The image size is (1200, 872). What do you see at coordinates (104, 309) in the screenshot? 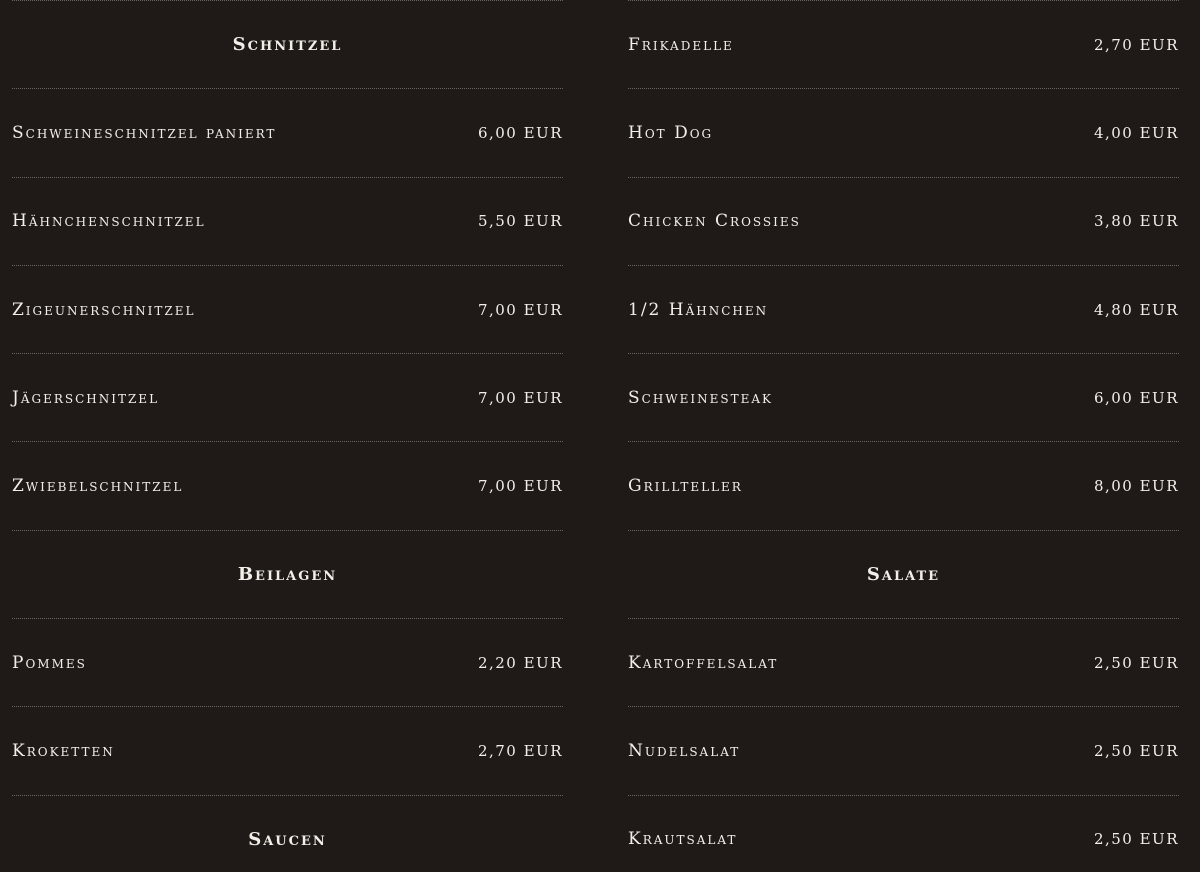
I see `menu-item-name: Zigeunerschnitzel` at bounding box center [104, 309].